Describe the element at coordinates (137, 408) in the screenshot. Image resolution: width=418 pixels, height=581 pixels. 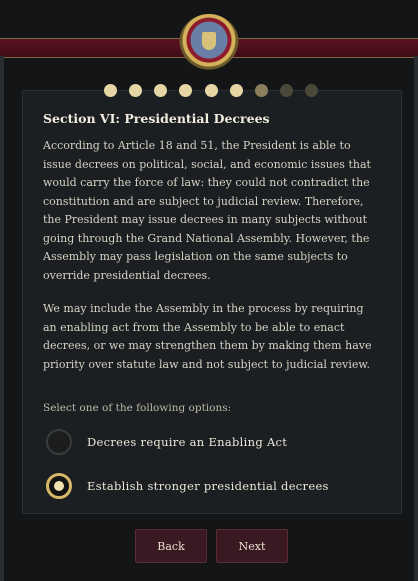
I see `options-prompt: Select one of the following options:` at that location.